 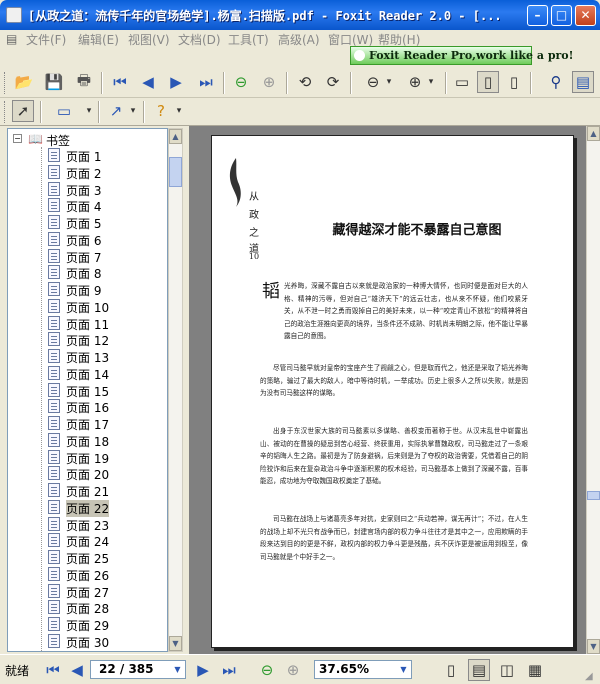 I want to click on bookmark-item: 页面 27, so click(x=87, y=591).